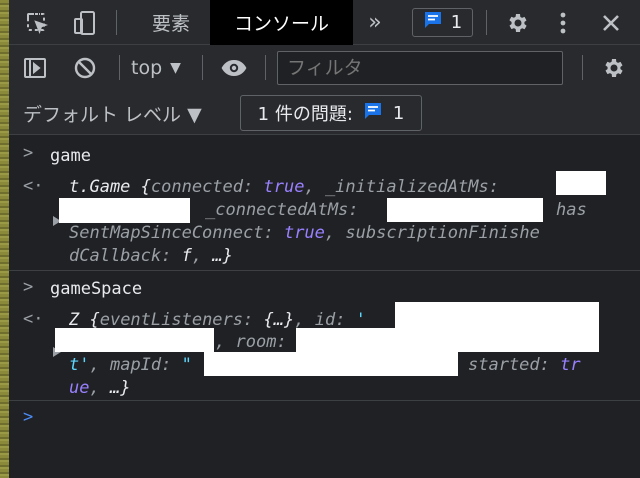 The width and height of the screenshot is (640, 478). What do you see at coordinates (517, 22) in the screenshot?
I see `settings-gear-icon` at bounding box center [517, 22].